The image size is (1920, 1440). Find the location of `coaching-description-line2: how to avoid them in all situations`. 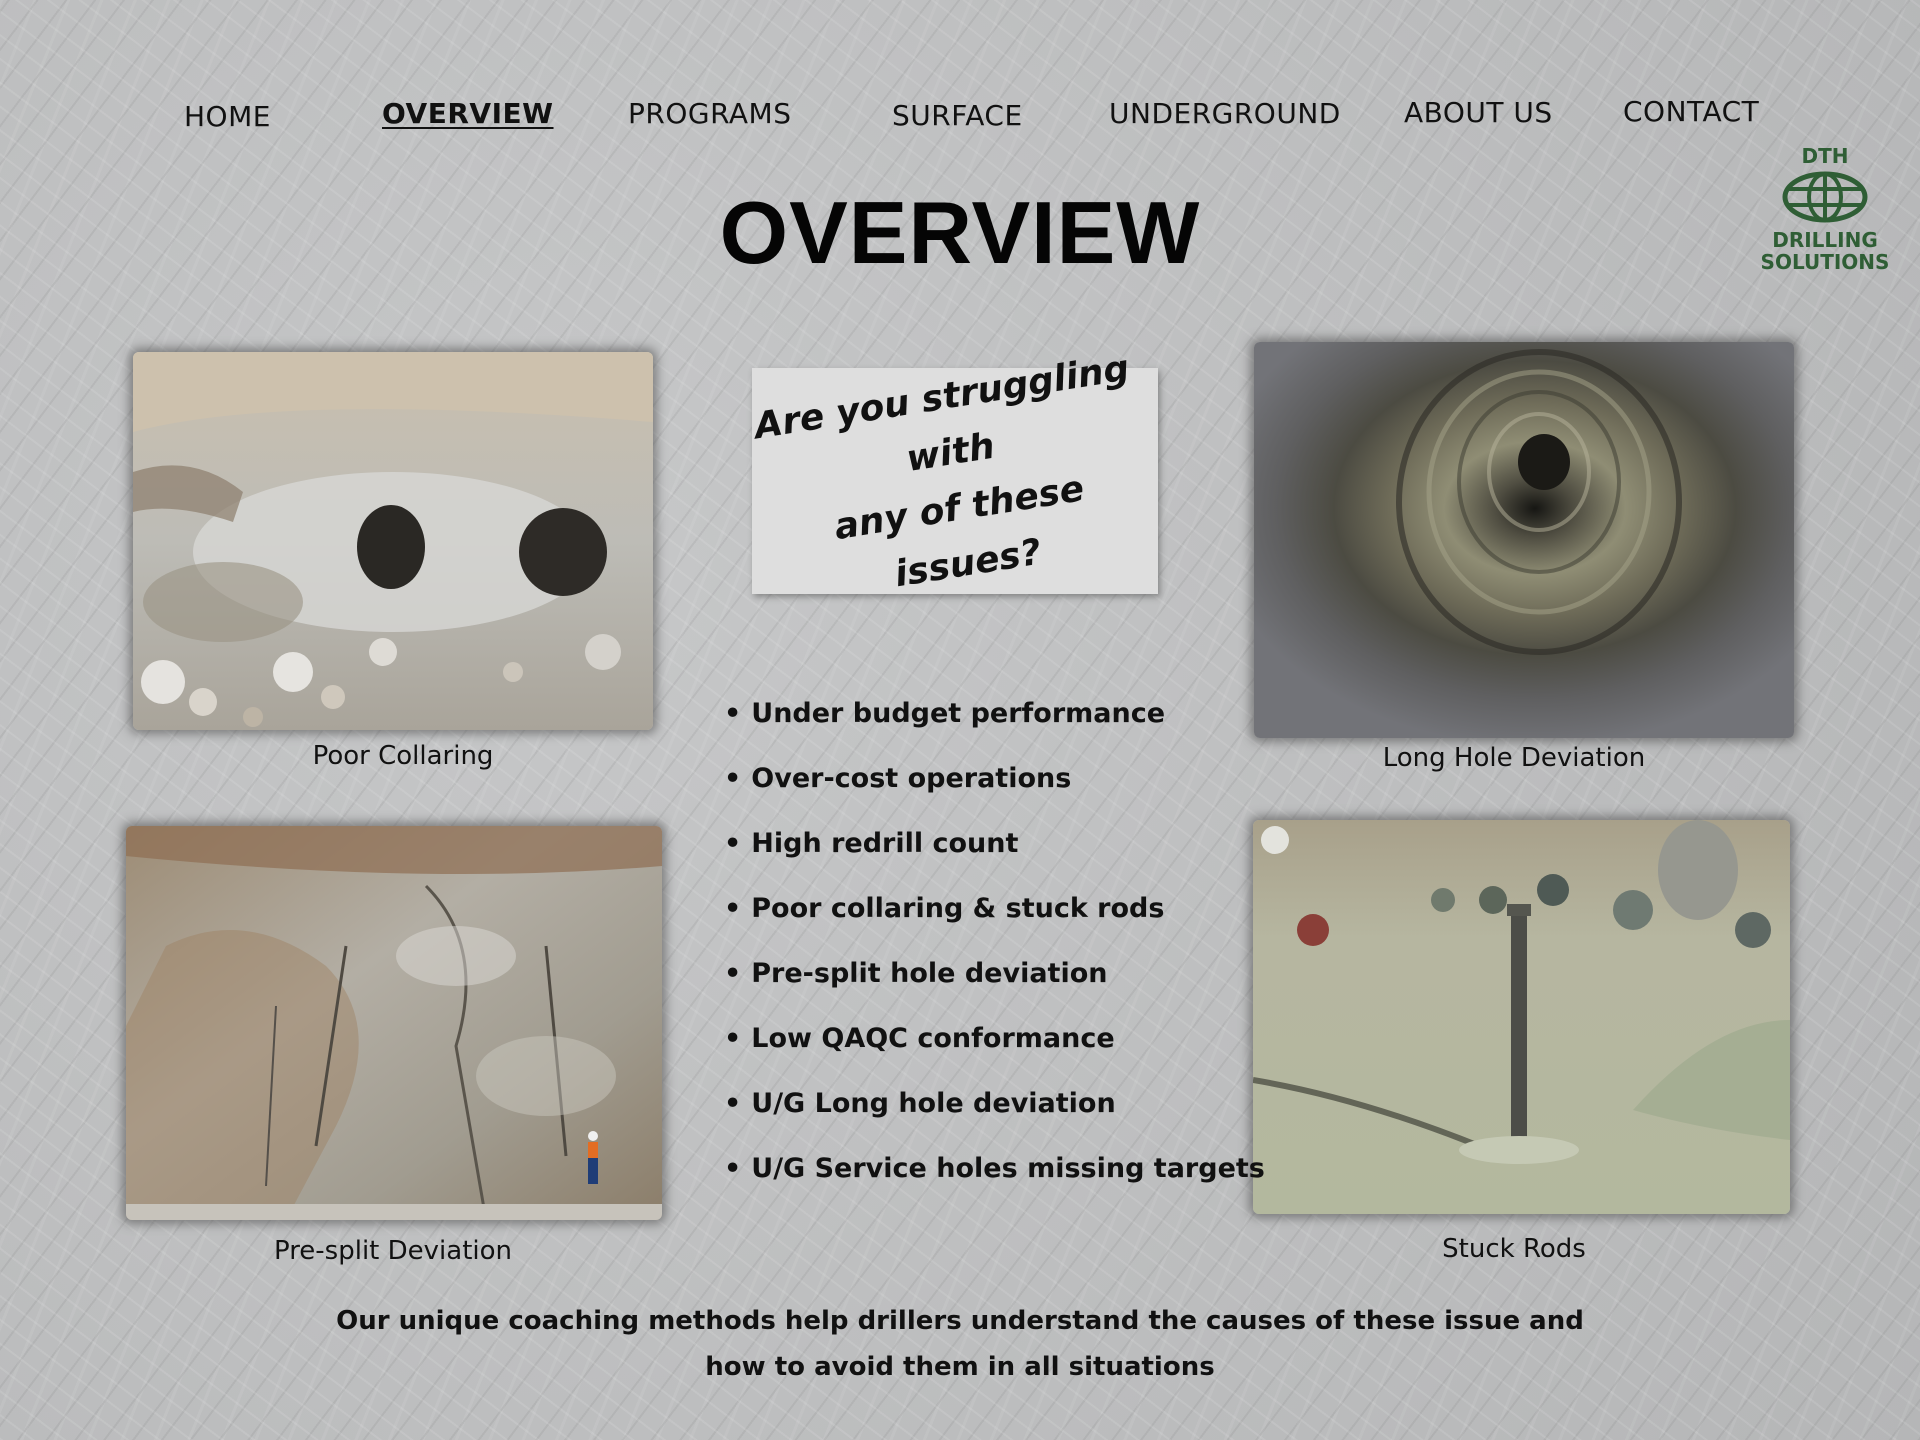

coaching-description-line2: how to avoid them in all situations is located at coordinates (960, 1367).